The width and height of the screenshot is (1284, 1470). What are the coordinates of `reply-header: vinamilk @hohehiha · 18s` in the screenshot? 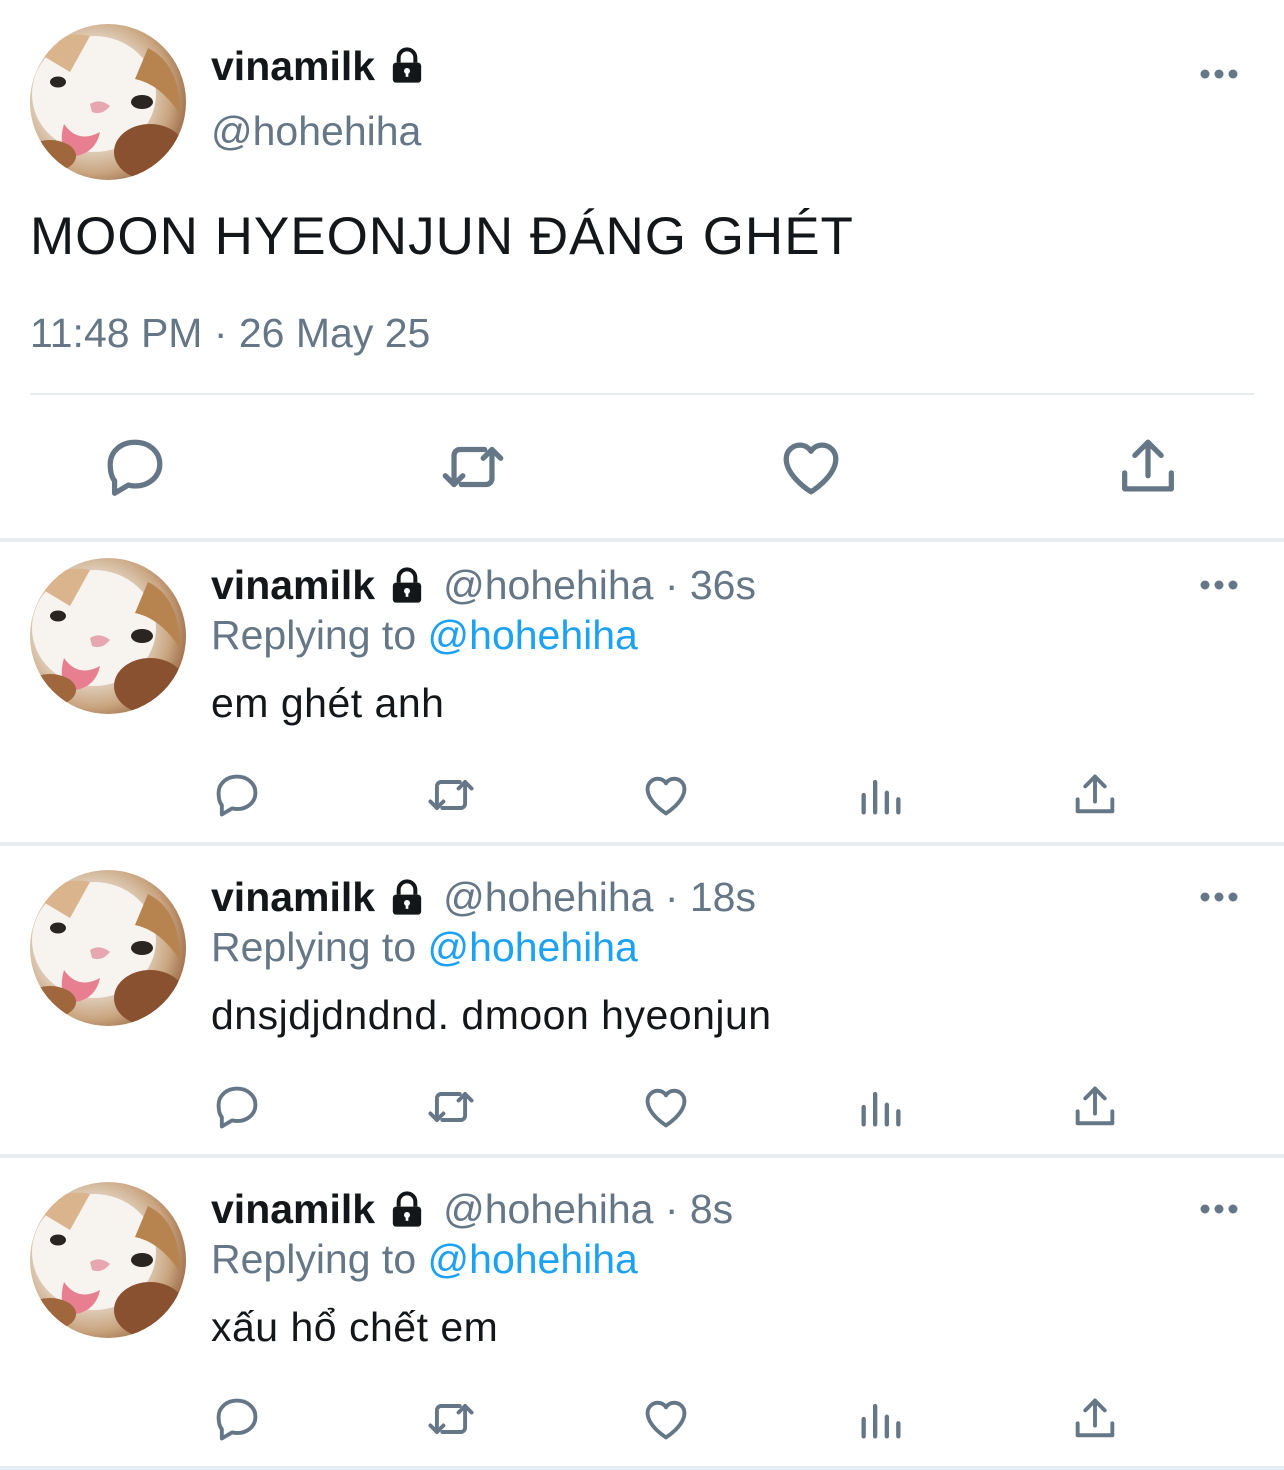 It's located at (483, 897).